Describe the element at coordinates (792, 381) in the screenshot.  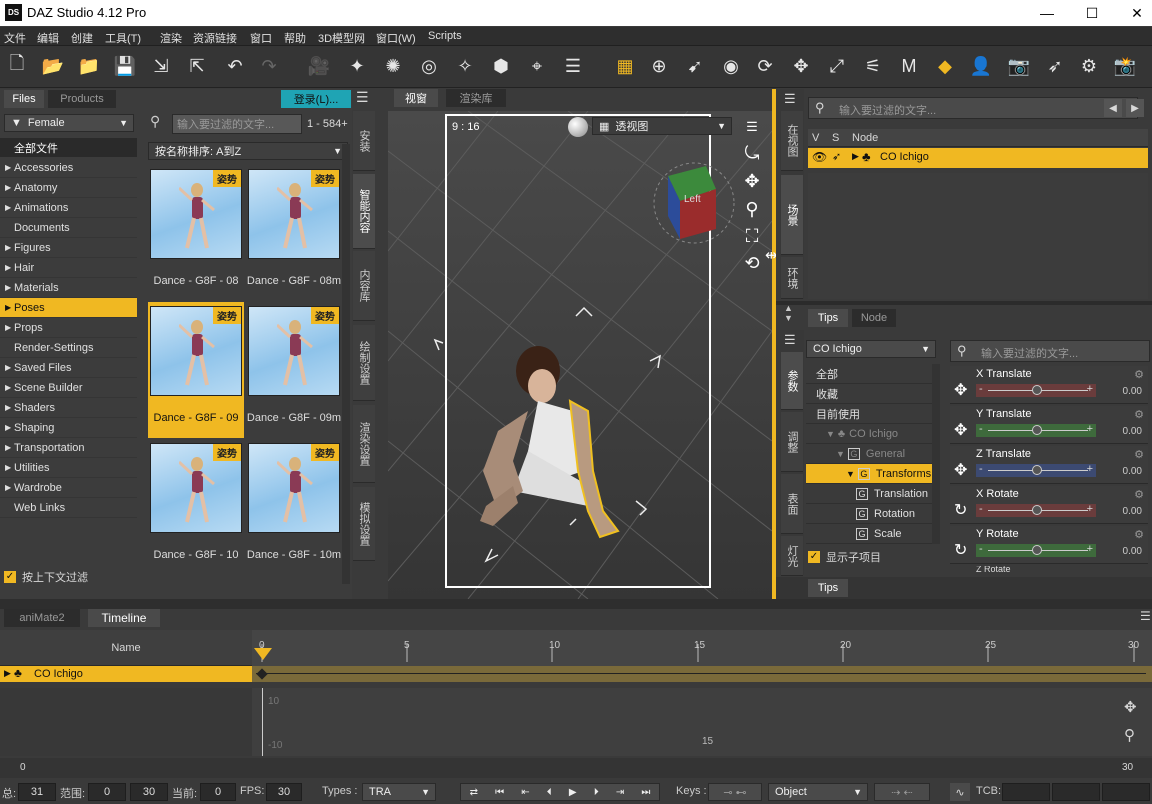
I see `params-side-tab: 参数` at that location.